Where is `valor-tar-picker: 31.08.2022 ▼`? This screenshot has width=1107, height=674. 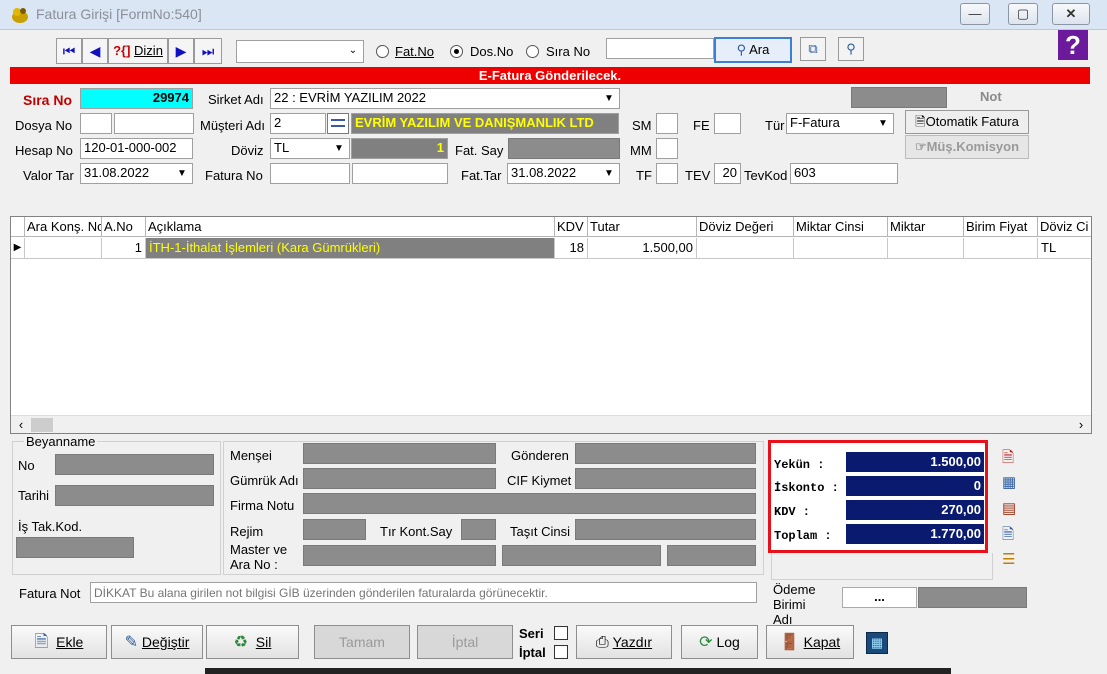 valor-tar-picker: 31.08.2022 ▼ is located at coordinates (136, 173).